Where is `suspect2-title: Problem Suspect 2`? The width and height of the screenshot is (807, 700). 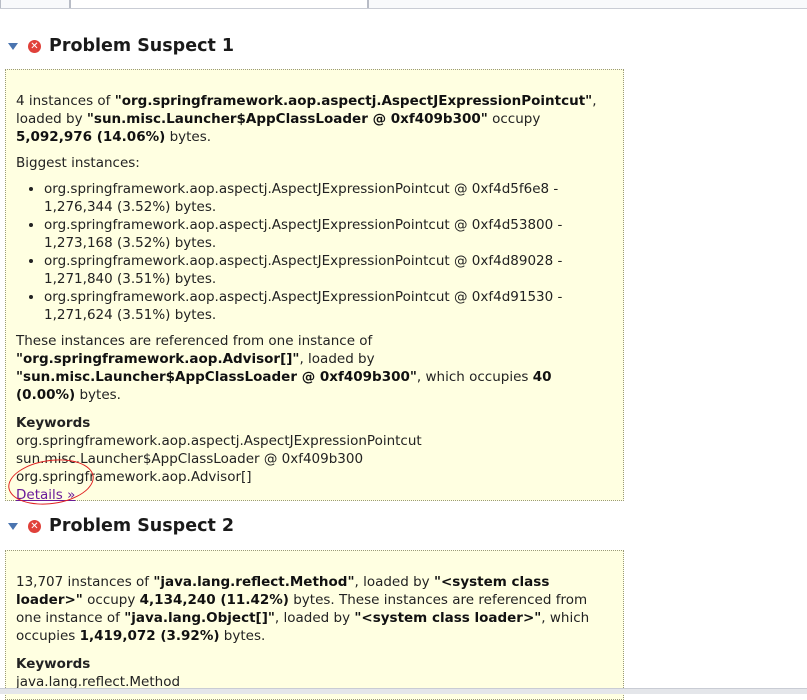 suspect2-title: Problem Suspect 2 is located at coordinates (142, 526).